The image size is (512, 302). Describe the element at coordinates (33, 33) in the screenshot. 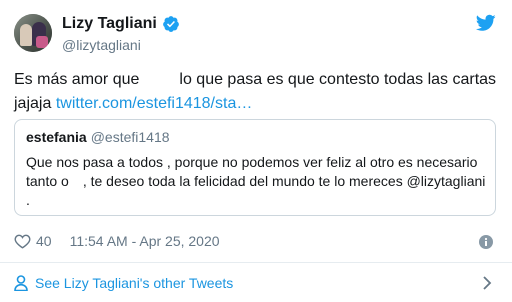

I see `avatar` at that location.